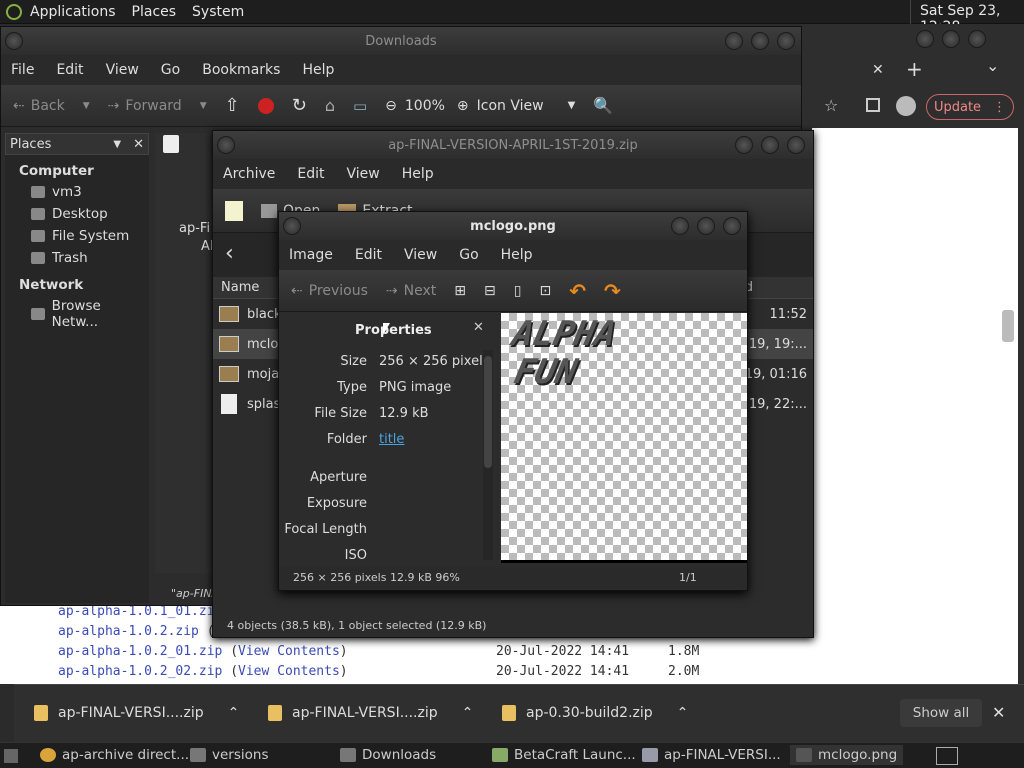  What do you see at coordinates (218, 12) in the screenshot?
I see `system-menu: System` at bounding box center [218, 12].